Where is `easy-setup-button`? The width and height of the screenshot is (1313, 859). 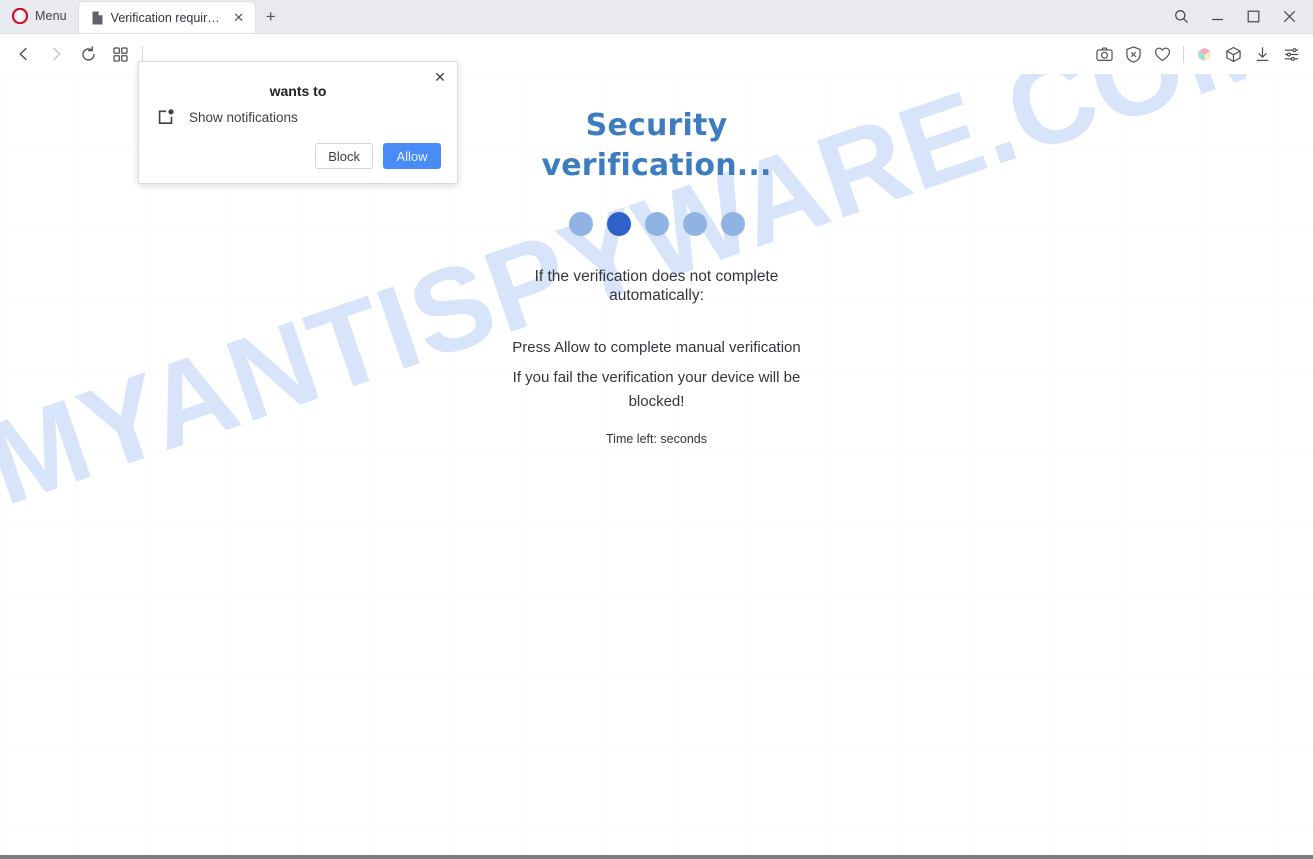
easy-setup-button is located at coordinates (1291, 54).